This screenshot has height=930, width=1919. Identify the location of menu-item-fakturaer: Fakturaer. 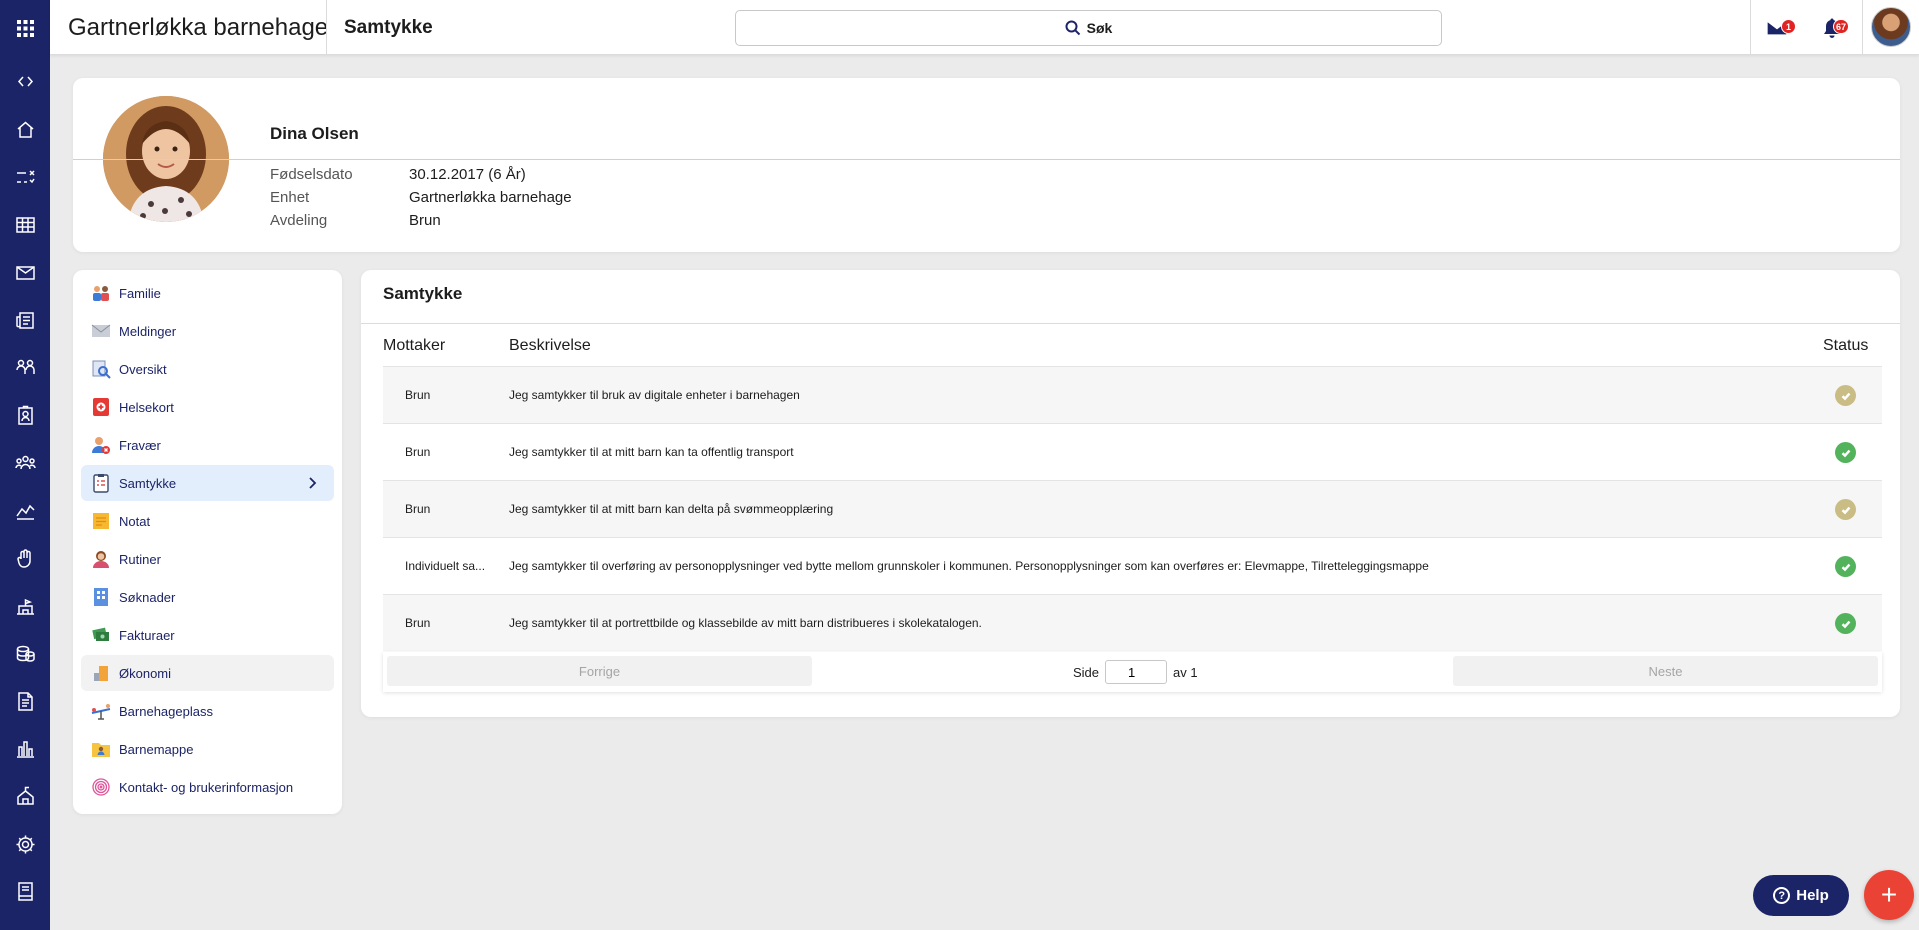
(207, 635).